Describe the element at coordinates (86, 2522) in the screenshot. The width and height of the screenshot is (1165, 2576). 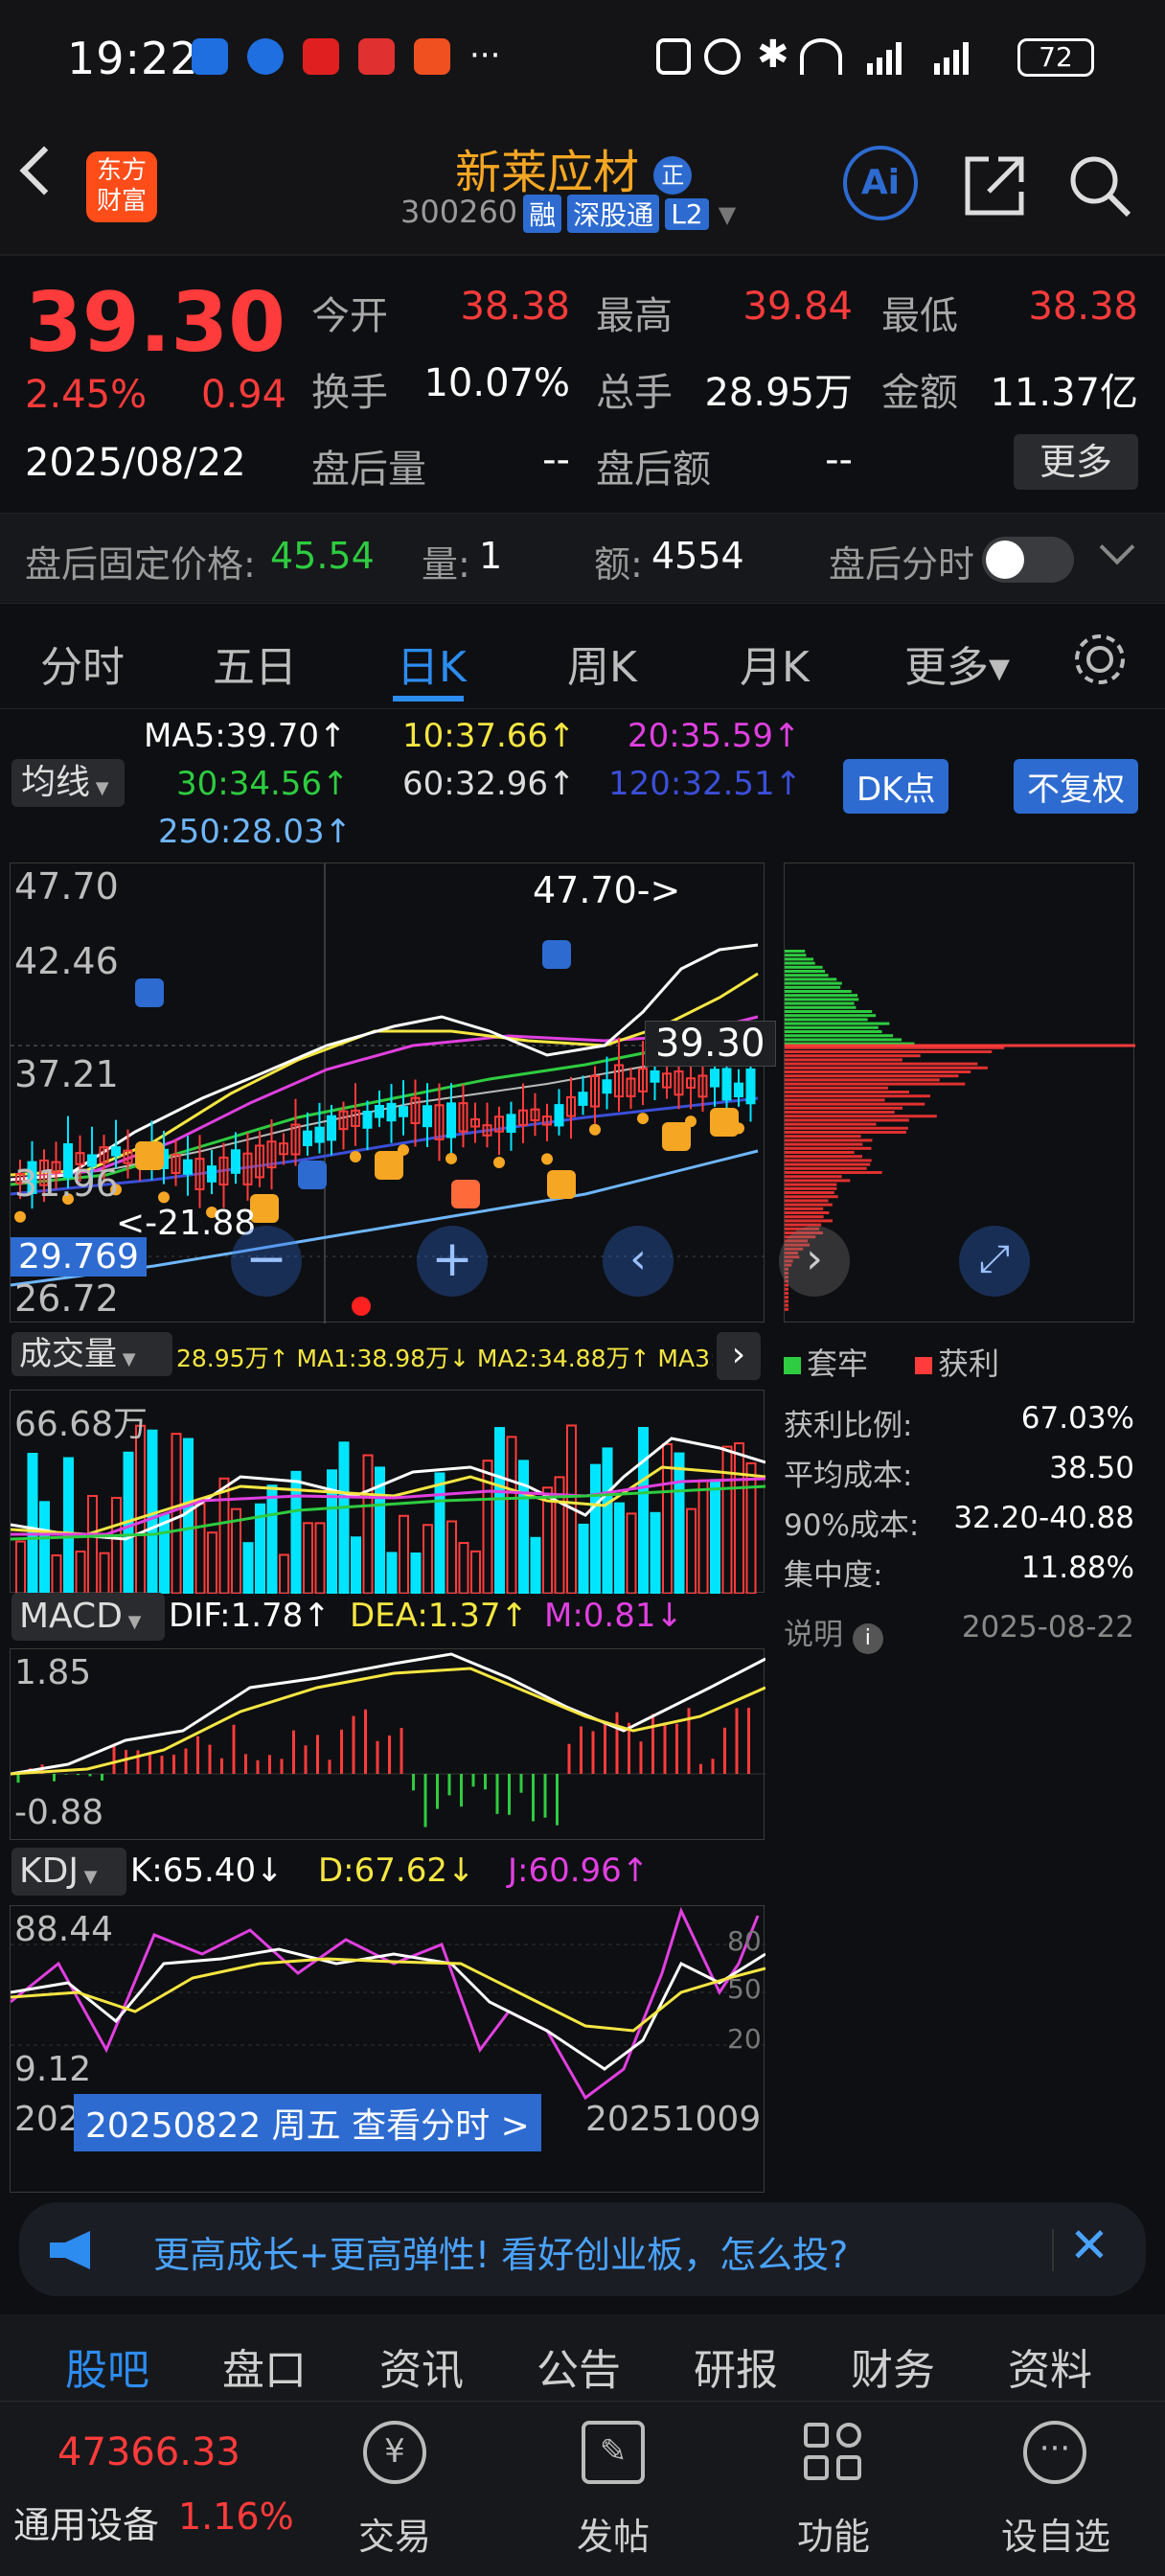
I see `sector-name: 通用设备` at that location.